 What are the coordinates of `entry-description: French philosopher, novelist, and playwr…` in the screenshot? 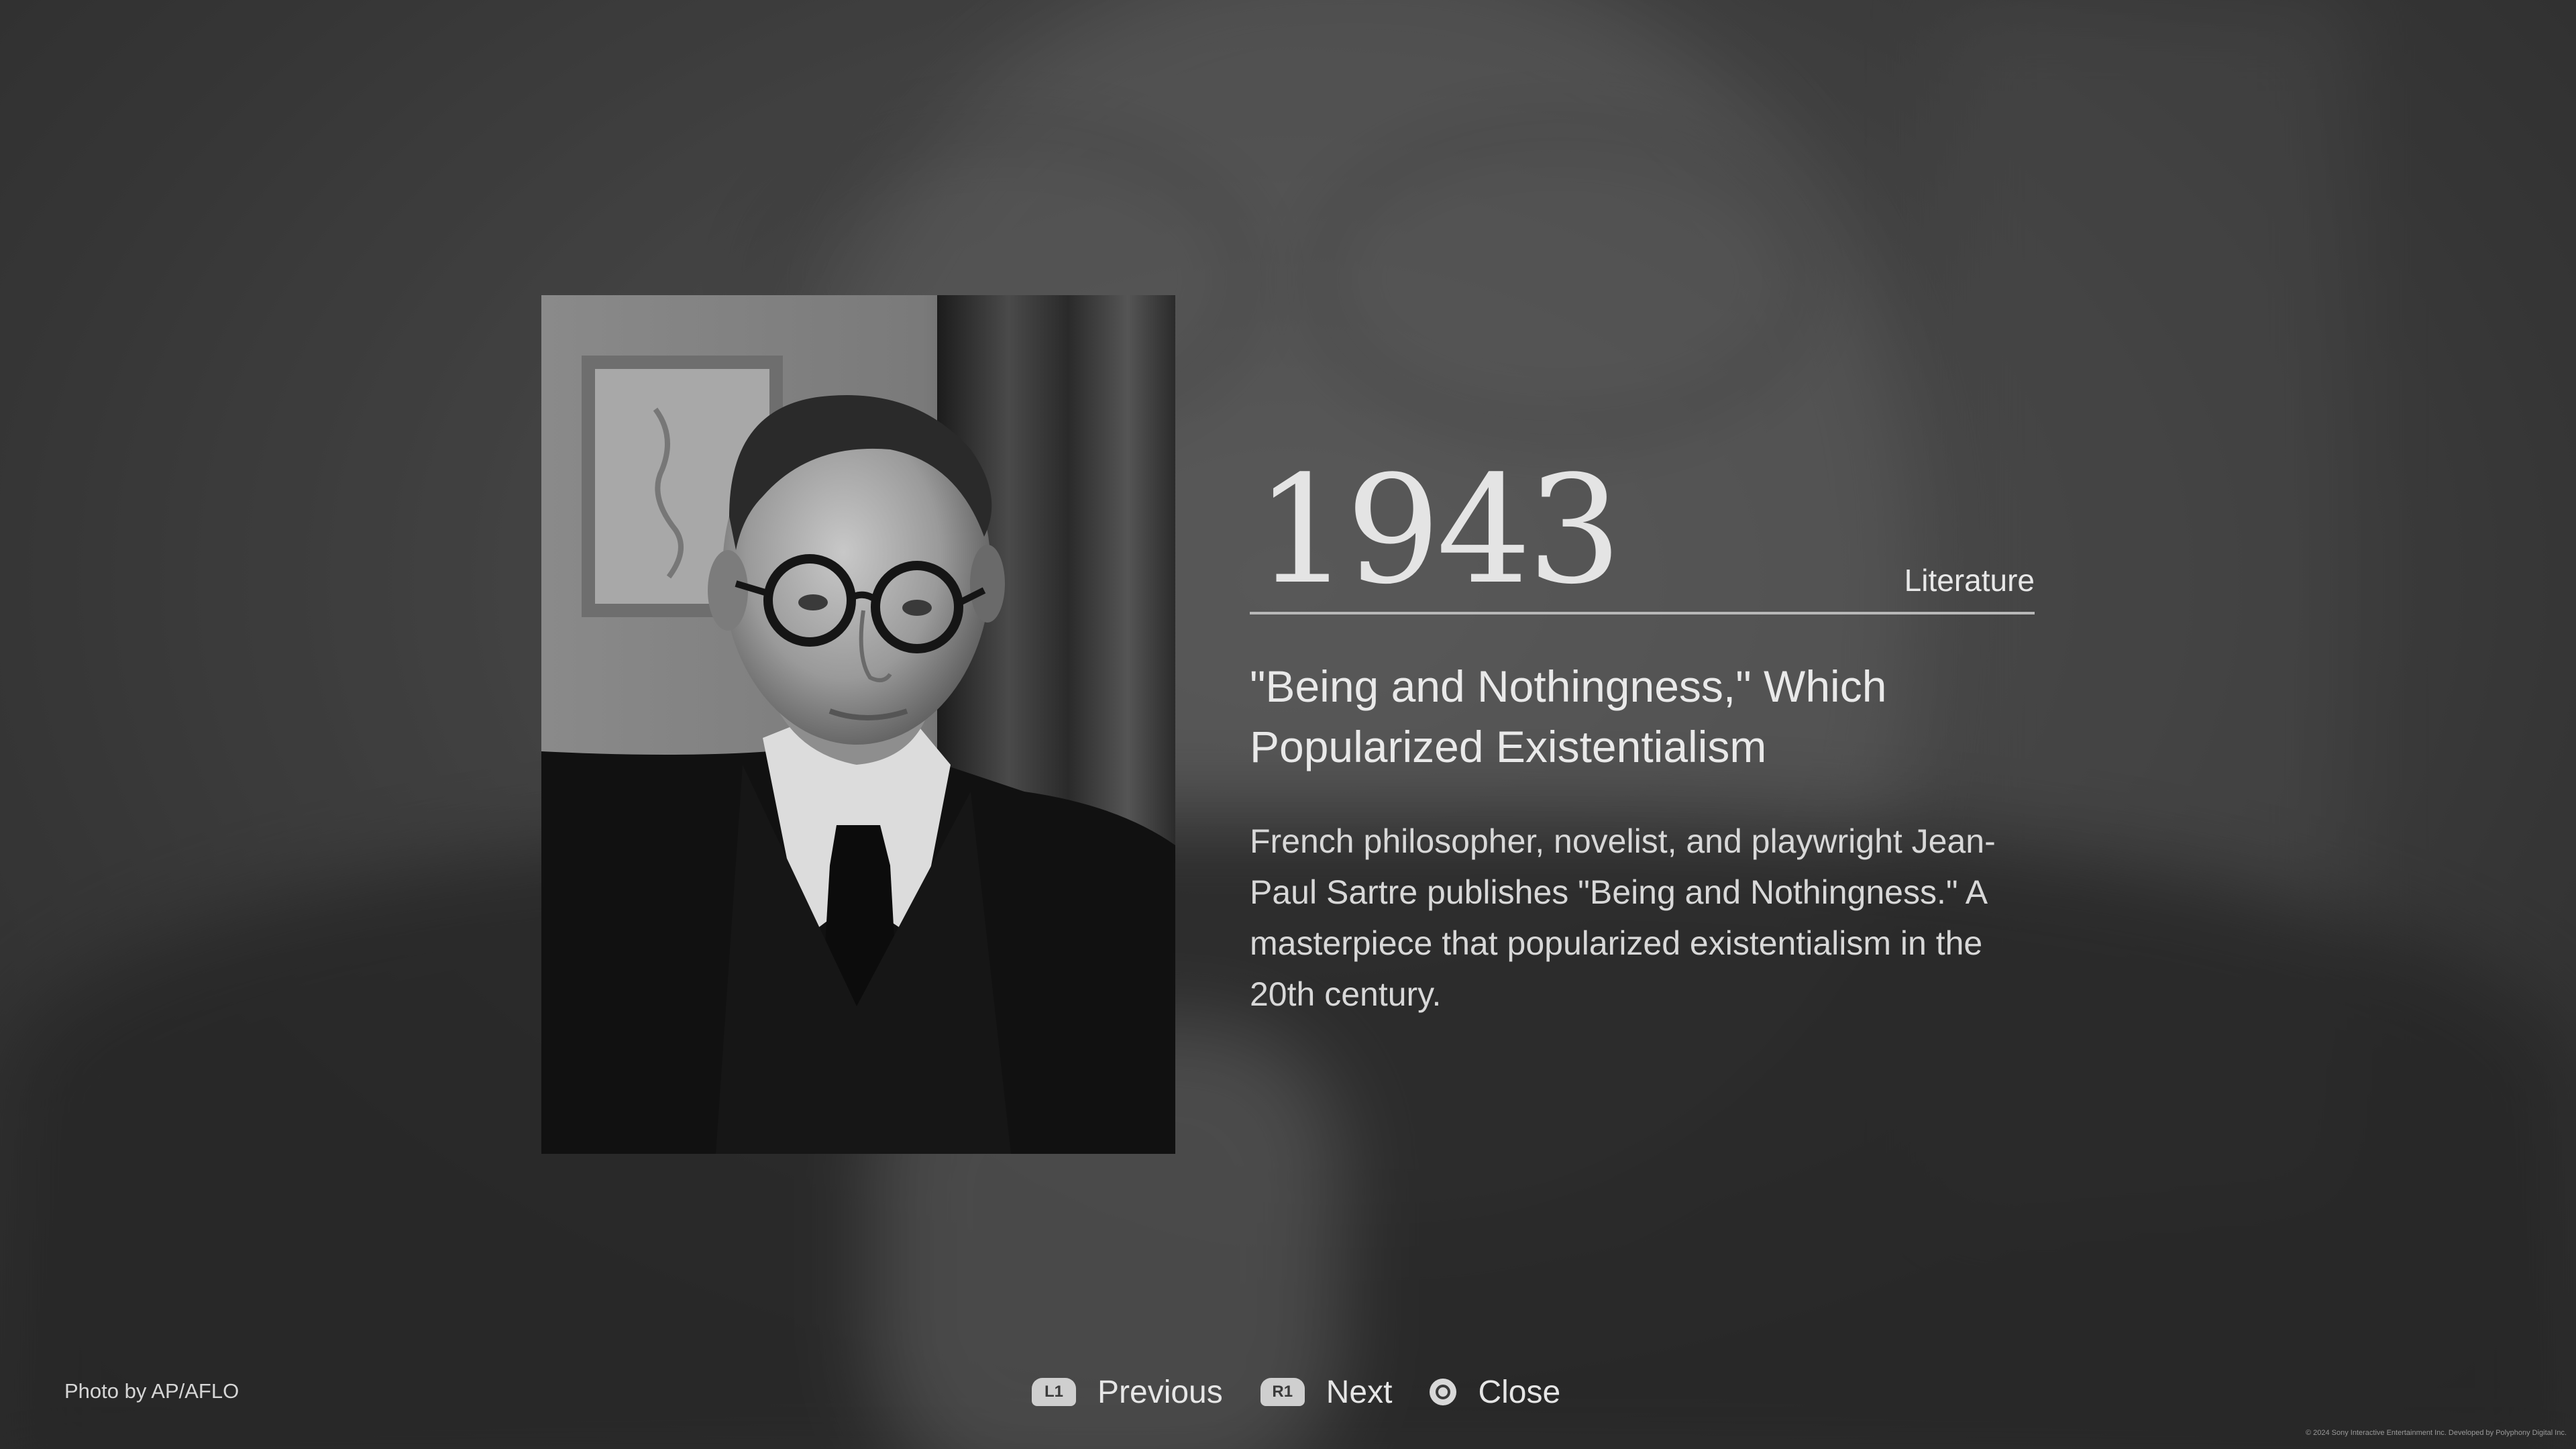 It's located at (1623, 917).